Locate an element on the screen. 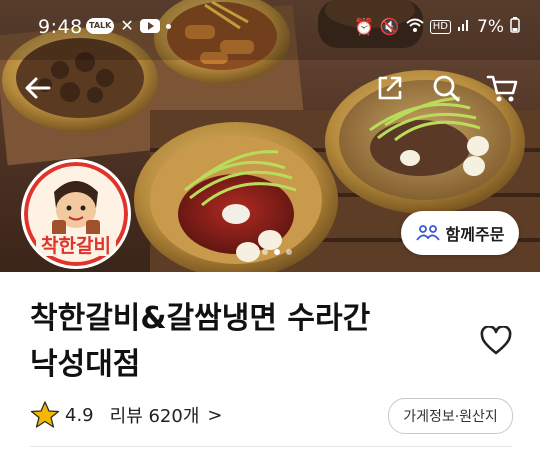  youtube-icon is located at coordinates (149, 26).